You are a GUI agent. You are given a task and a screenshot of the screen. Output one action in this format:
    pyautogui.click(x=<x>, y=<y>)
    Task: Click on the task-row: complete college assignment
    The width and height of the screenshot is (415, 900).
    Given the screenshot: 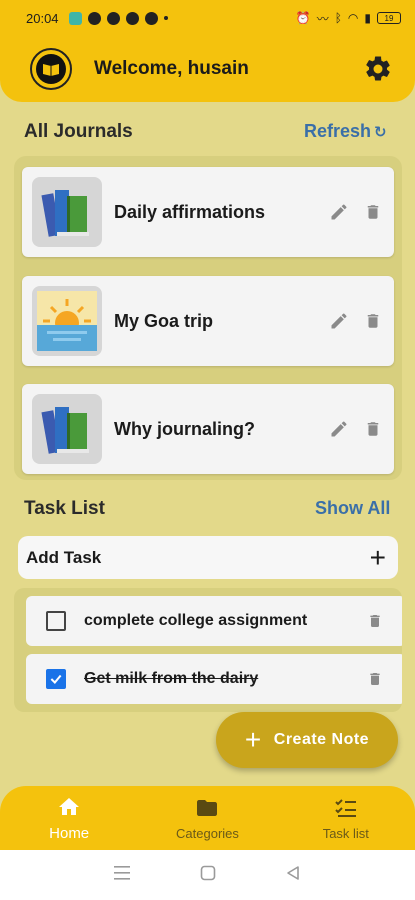 What is the action you would take?
    pyautogui.click(x=214, y=621)
    